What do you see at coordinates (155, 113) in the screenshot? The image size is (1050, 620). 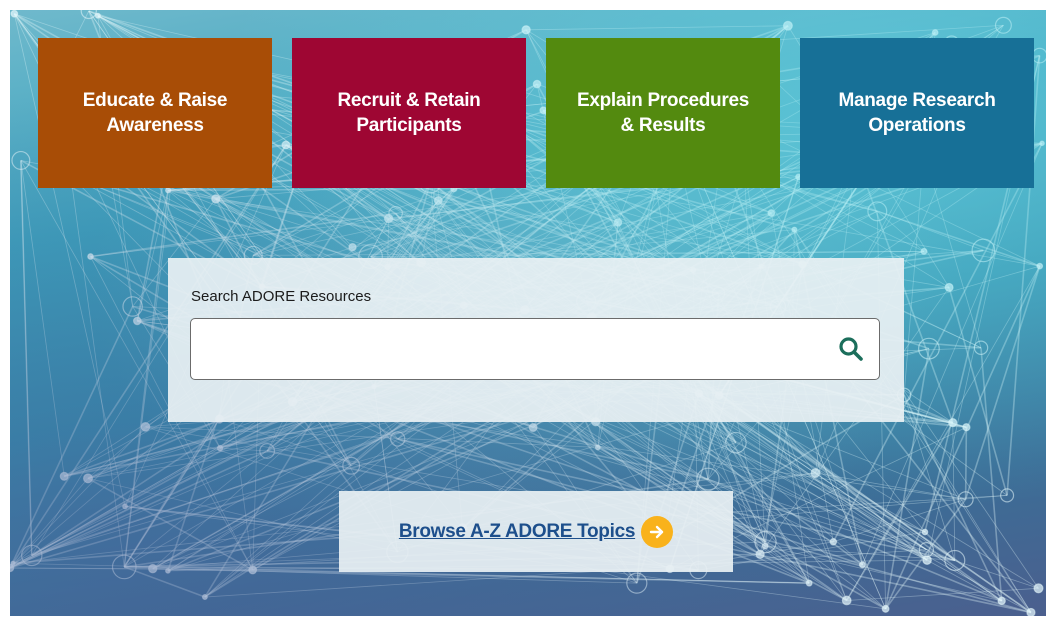 I see `tile-educate-raise-awareness: Educate & Raise Awareness` at bounding box center [155, 113].